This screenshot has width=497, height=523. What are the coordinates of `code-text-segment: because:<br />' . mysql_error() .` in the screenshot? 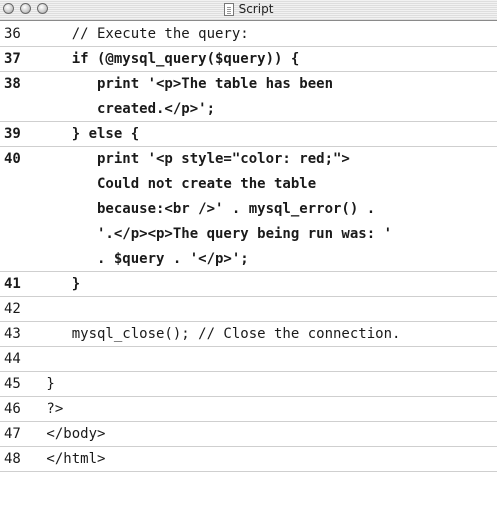 It's located at (207, 209).